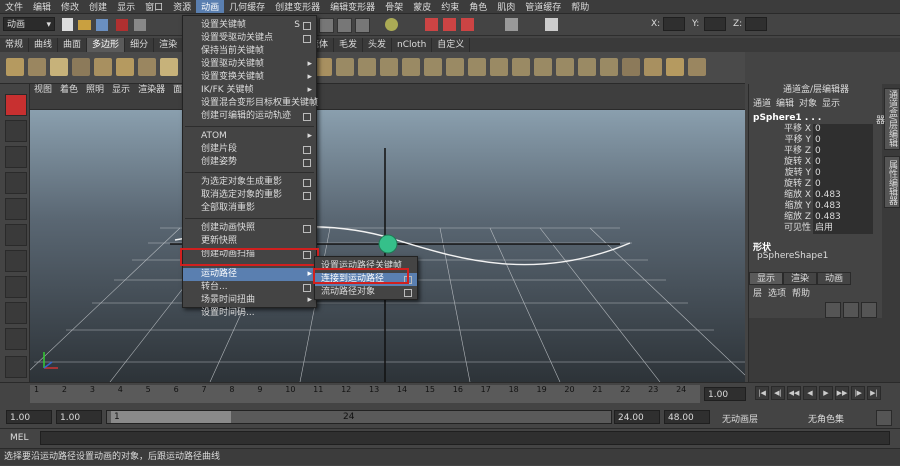  I want to click on lasso-tool-icon, so click(16, 131).